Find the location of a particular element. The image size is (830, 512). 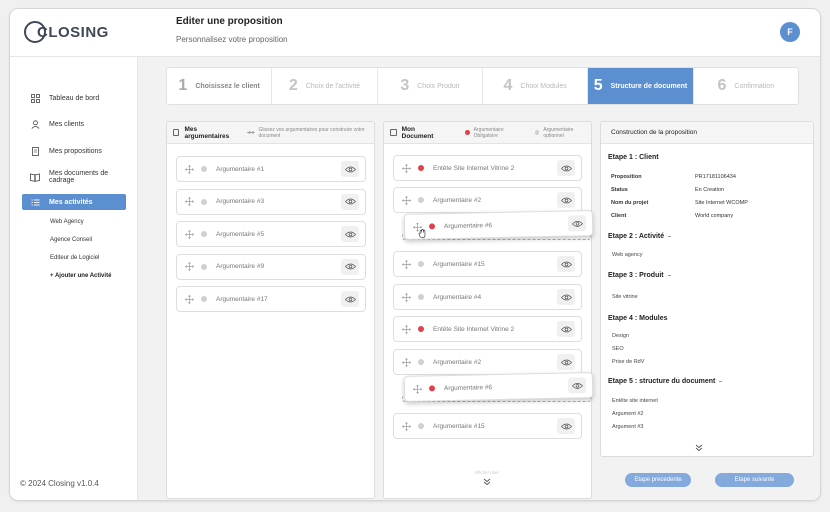

argument-card: Argumentaire #3 is located at coordinates (271, 201).